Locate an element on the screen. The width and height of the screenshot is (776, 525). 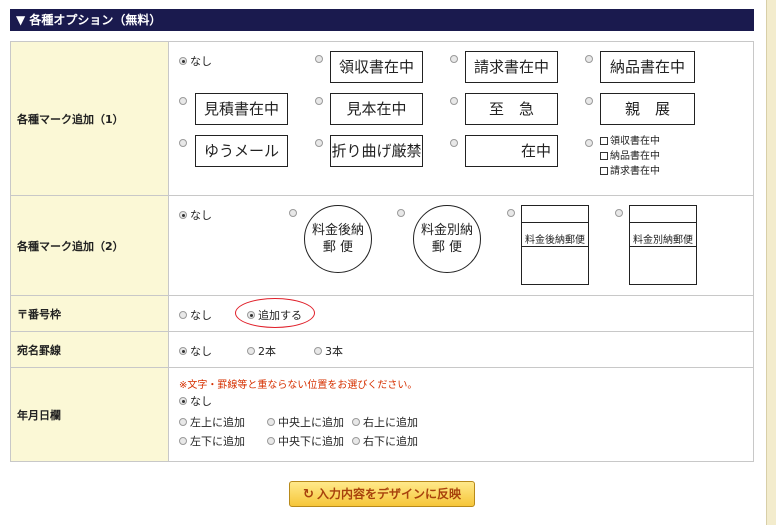
radio-2-lines: 2本 is located at coordinates (261, 351).